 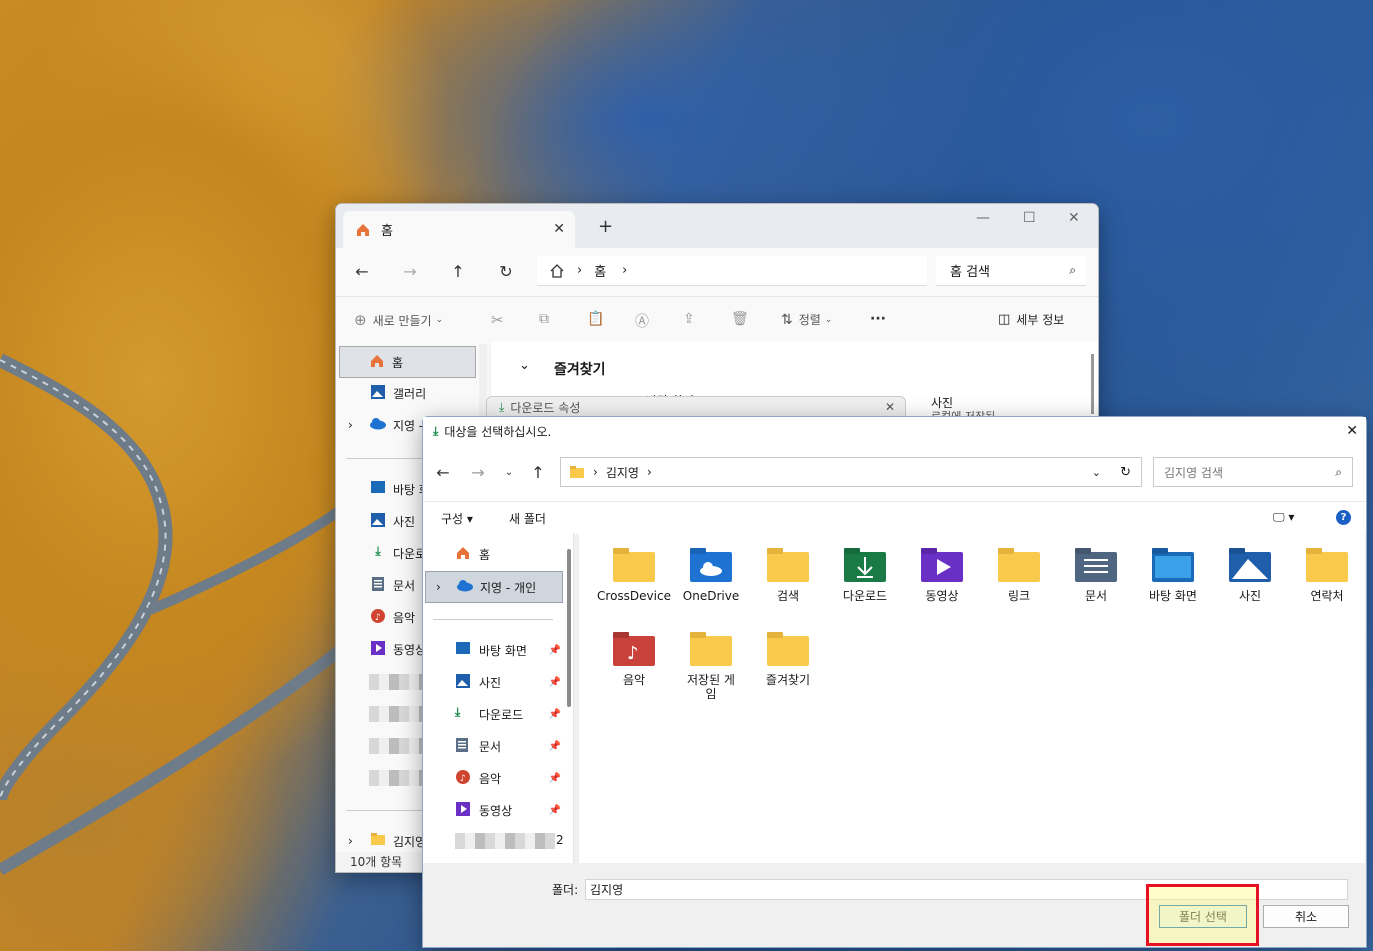 What do you see at coordinates (634, 652) in the screenshot?
I see `folder-item: ♪ 음악` at bounding box center [634, 652].